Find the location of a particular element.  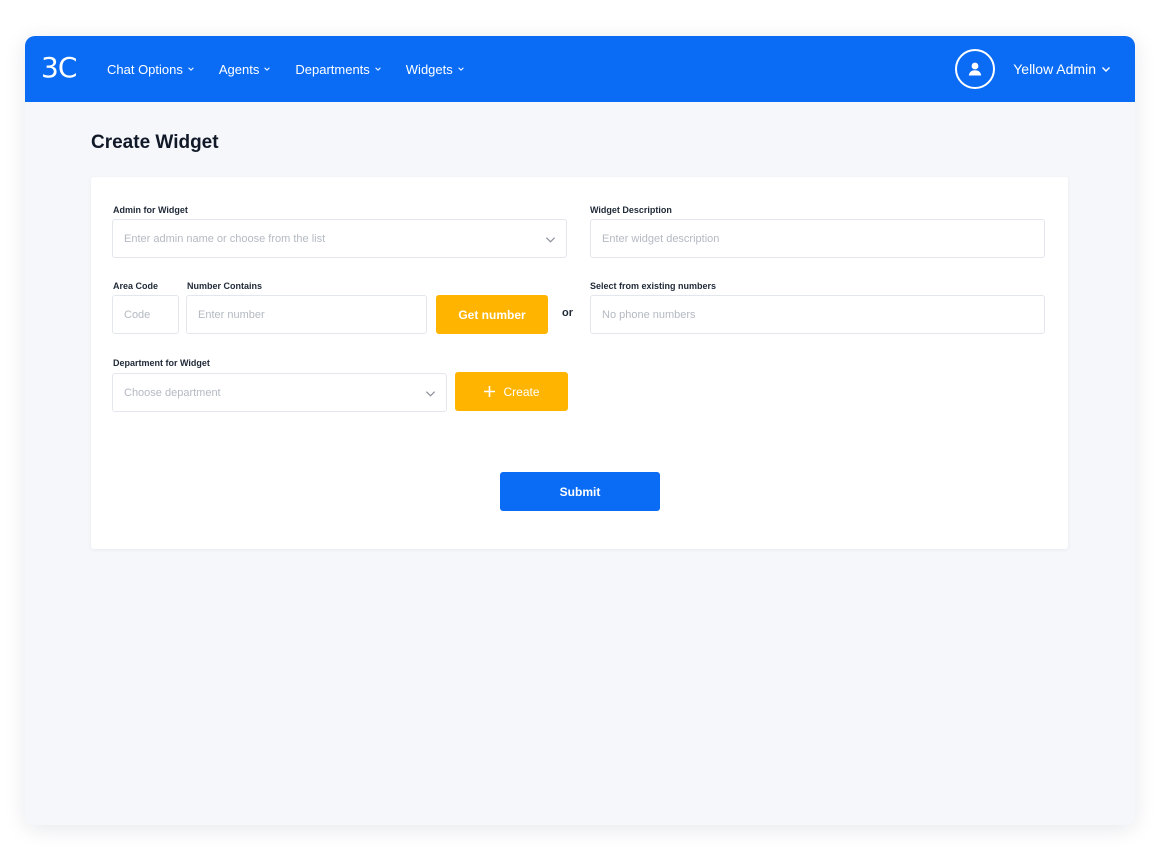

department-select is located at coordinates (279, 392).